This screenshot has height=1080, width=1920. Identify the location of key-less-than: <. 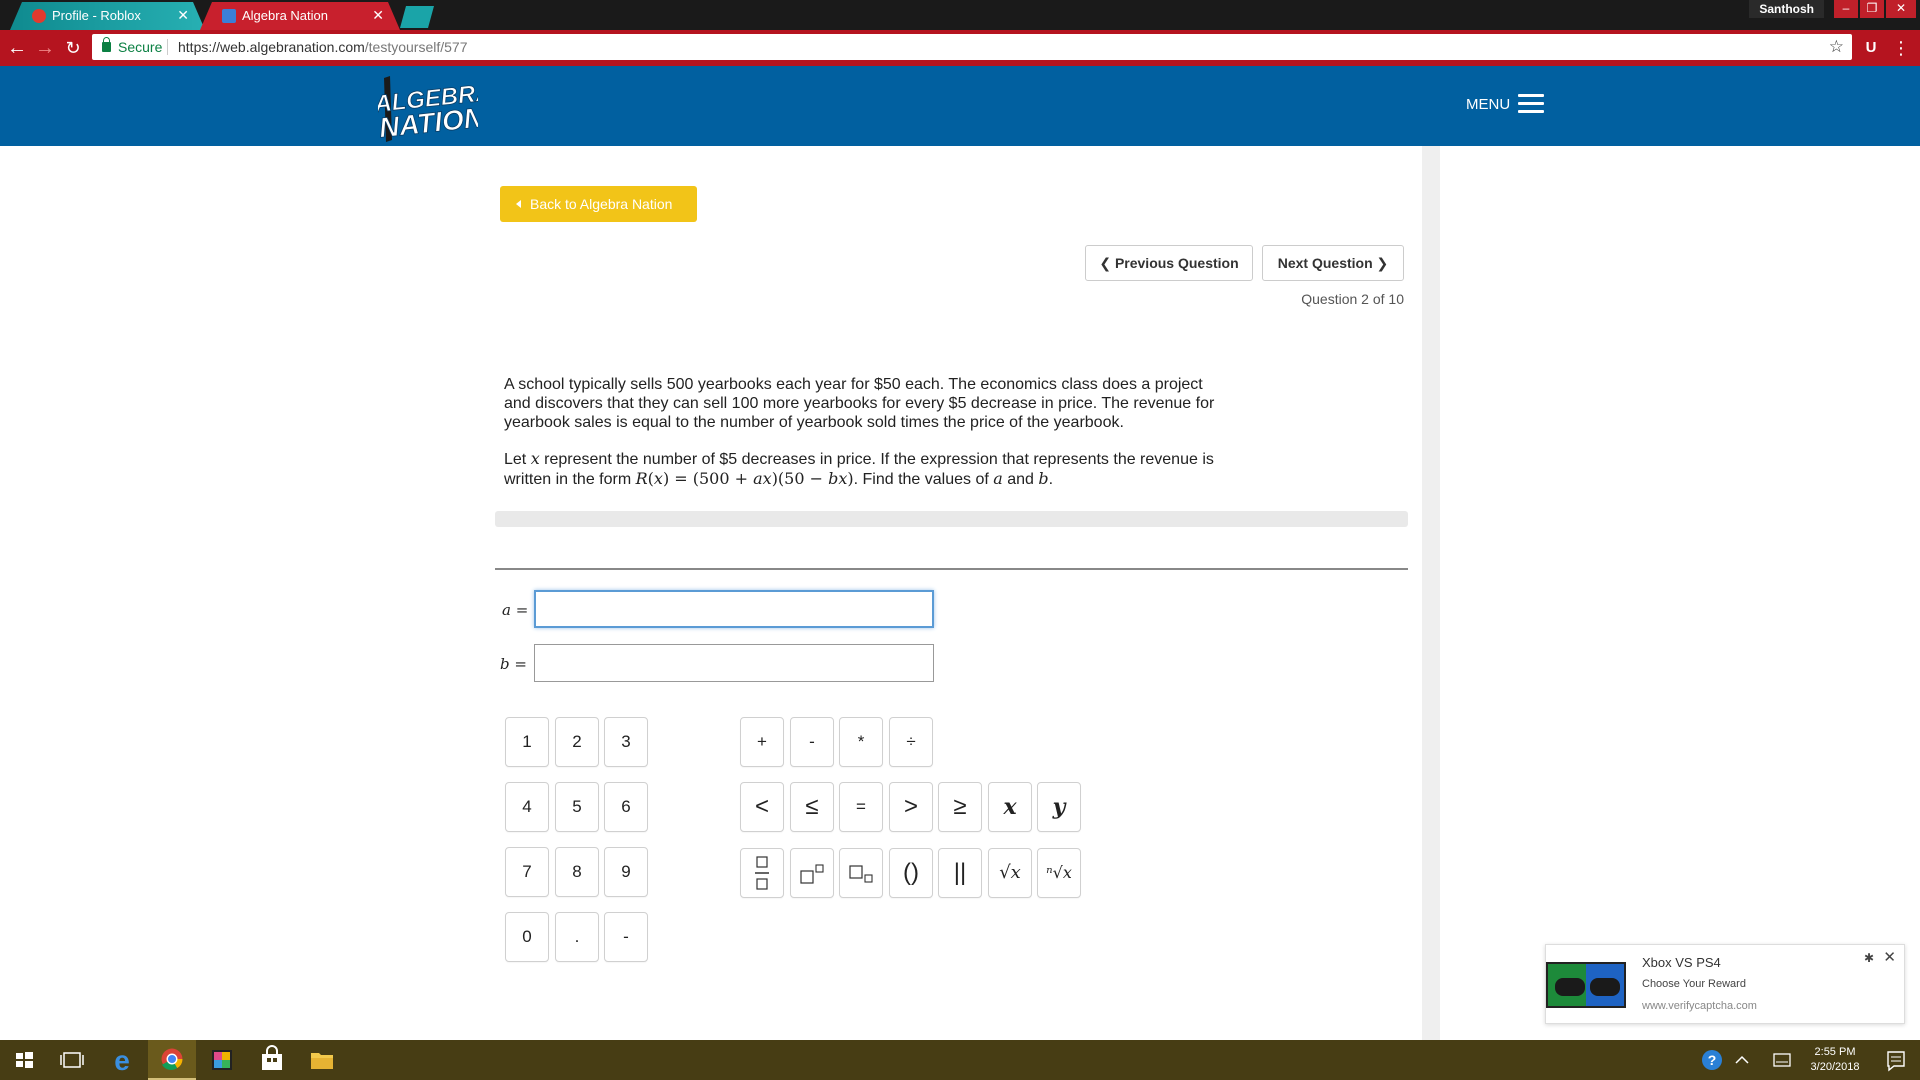
(762, 807).